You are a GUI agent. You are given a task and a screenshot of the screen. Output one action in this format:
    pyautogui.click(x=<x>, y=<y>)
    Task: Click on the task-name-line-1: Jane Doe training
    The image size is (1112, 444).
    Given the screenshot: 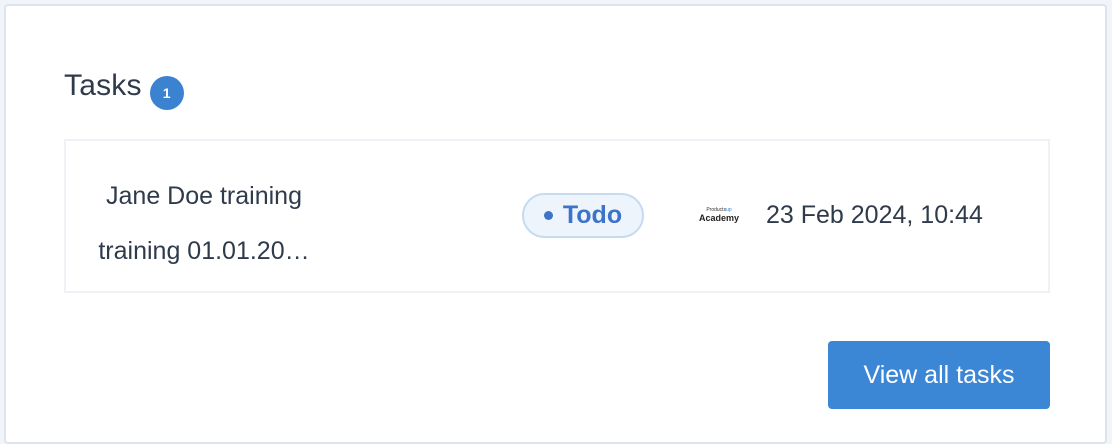 What is the action you would take?
    pyautogui.click(x=204, y=196)
    